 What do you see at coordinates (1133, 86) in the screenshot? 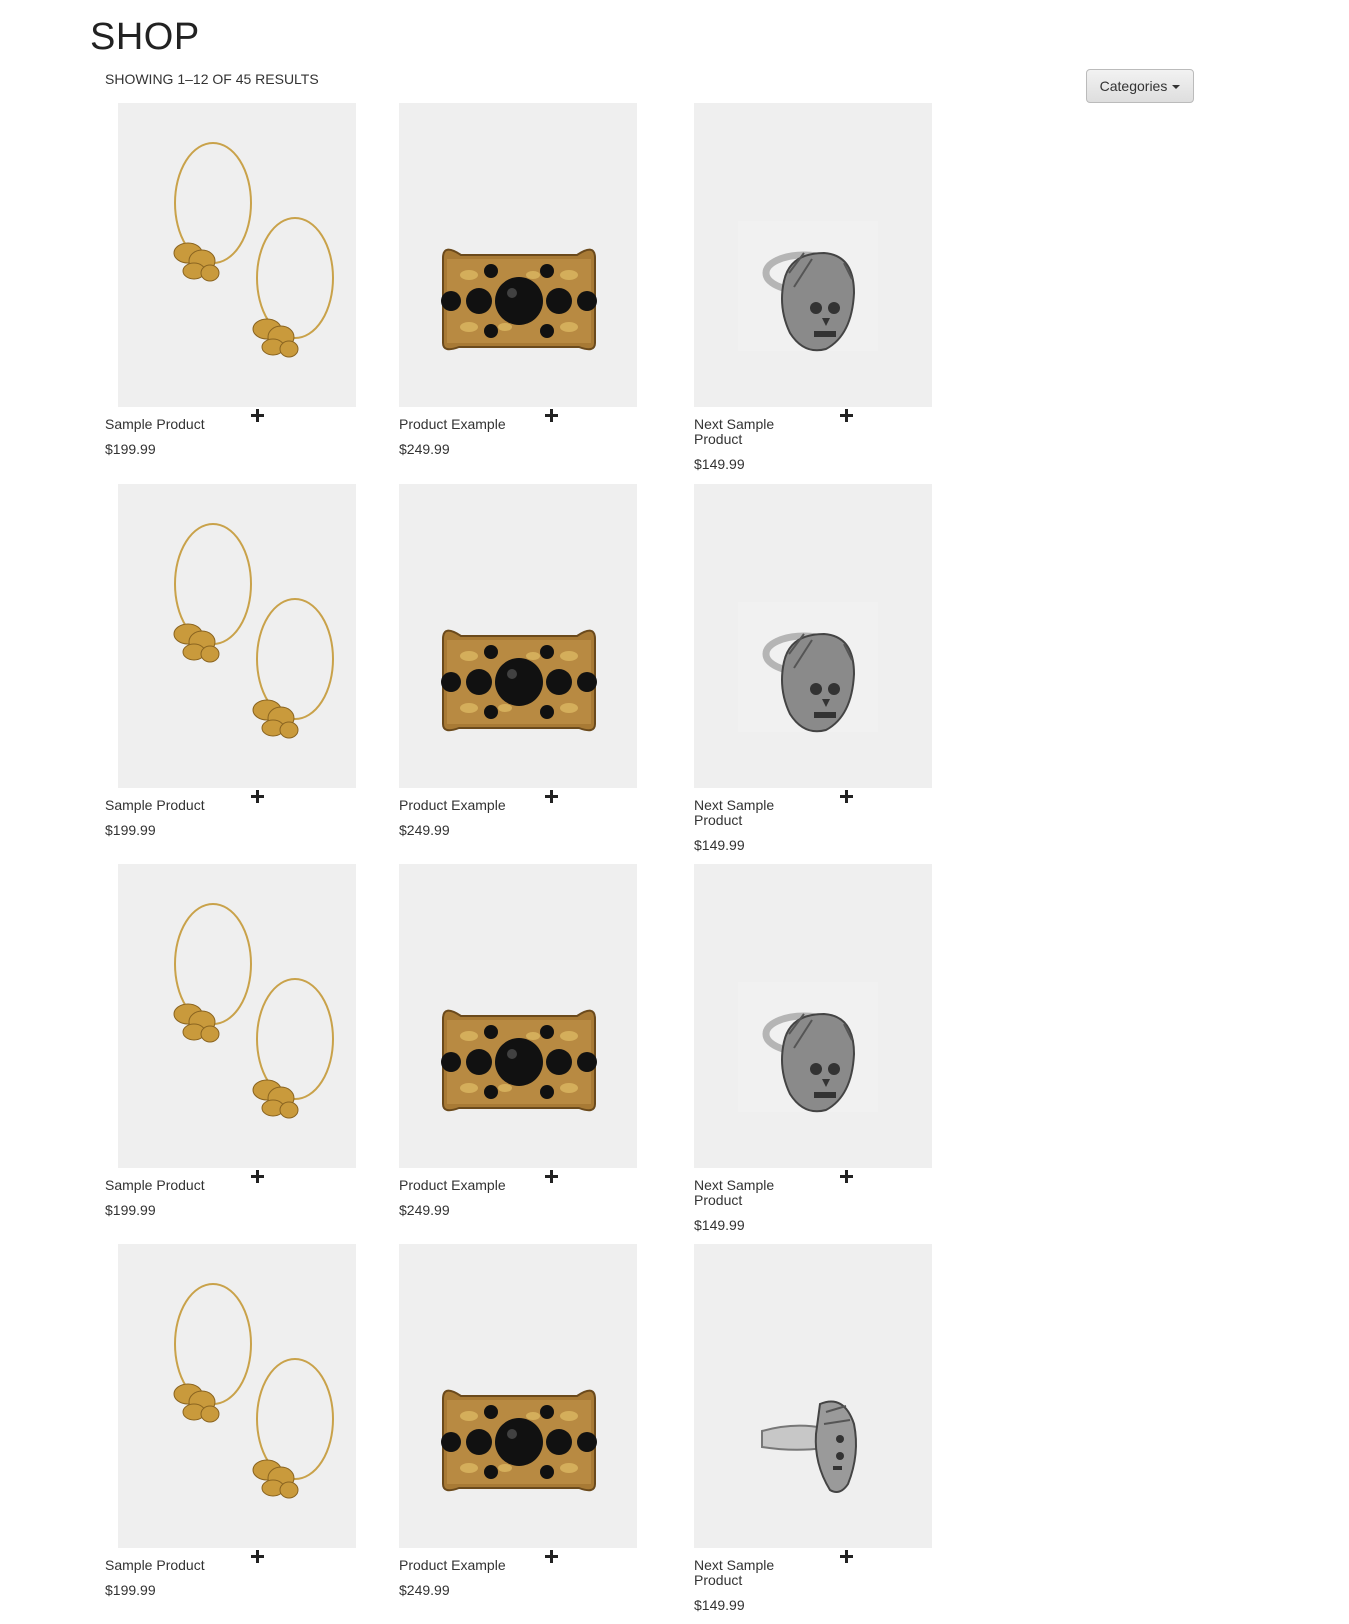
I see `categories-label: Categories` at bounding box center [1133, 86].